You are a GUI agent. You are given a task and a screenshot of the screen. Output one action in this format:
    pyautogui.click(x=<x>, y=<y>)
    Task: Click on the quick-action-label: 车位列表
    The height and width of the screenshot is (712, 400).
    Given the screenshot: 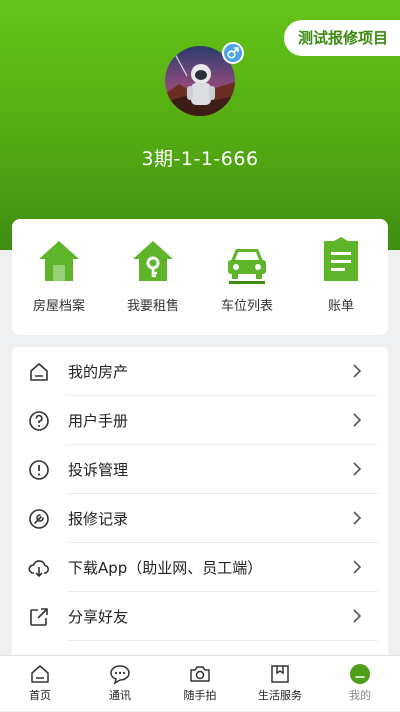 What is the action you would take?
    pyautogui.click(x=246, y=306)
    